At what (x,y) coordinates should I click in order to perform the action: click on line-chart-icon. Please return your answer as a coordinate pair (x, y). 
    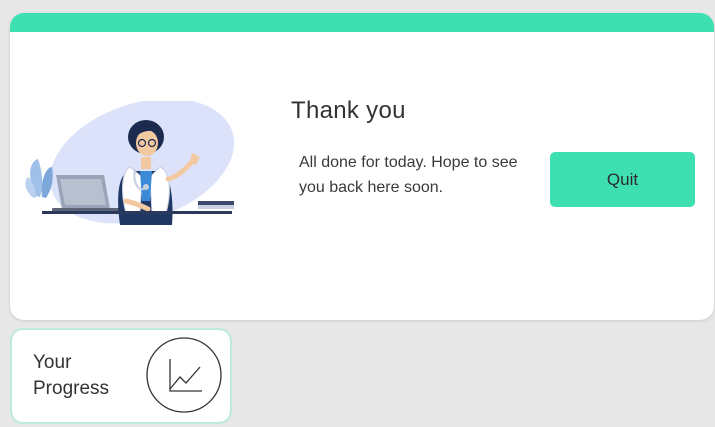
    Looking at the image, I should click on (184, 375).